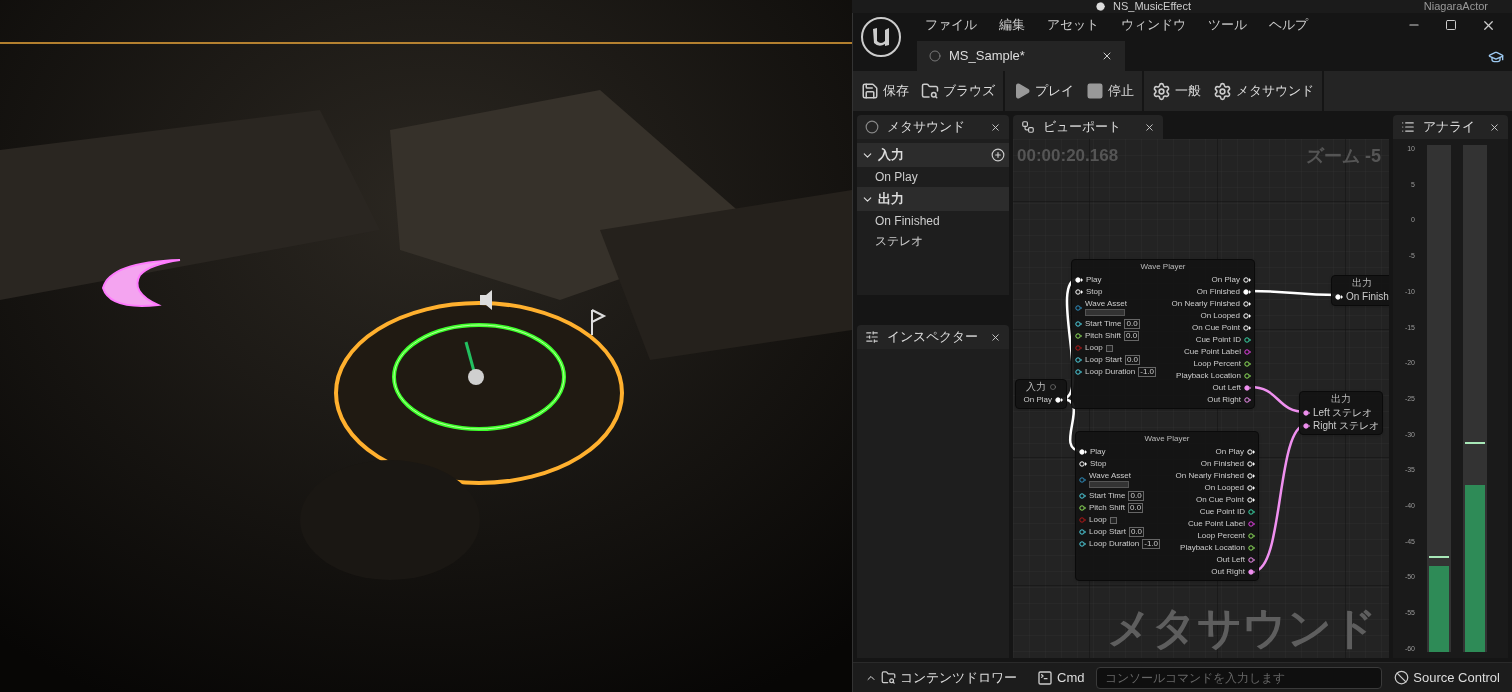  What do you see at coordinates (951, 25) in the screenshot?
I see `menu-item: ファイル` at bounding box center [951, 25].